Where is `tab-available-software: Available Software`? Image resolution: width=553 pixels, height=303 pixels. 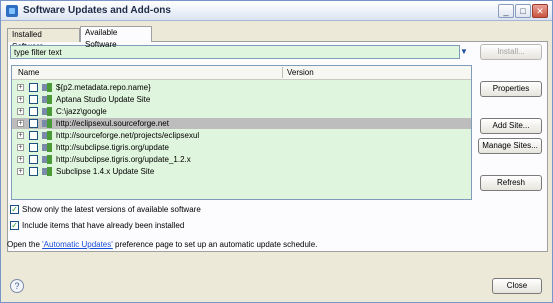
tab-available-software: Available Software is located at coordinates (116, 37).